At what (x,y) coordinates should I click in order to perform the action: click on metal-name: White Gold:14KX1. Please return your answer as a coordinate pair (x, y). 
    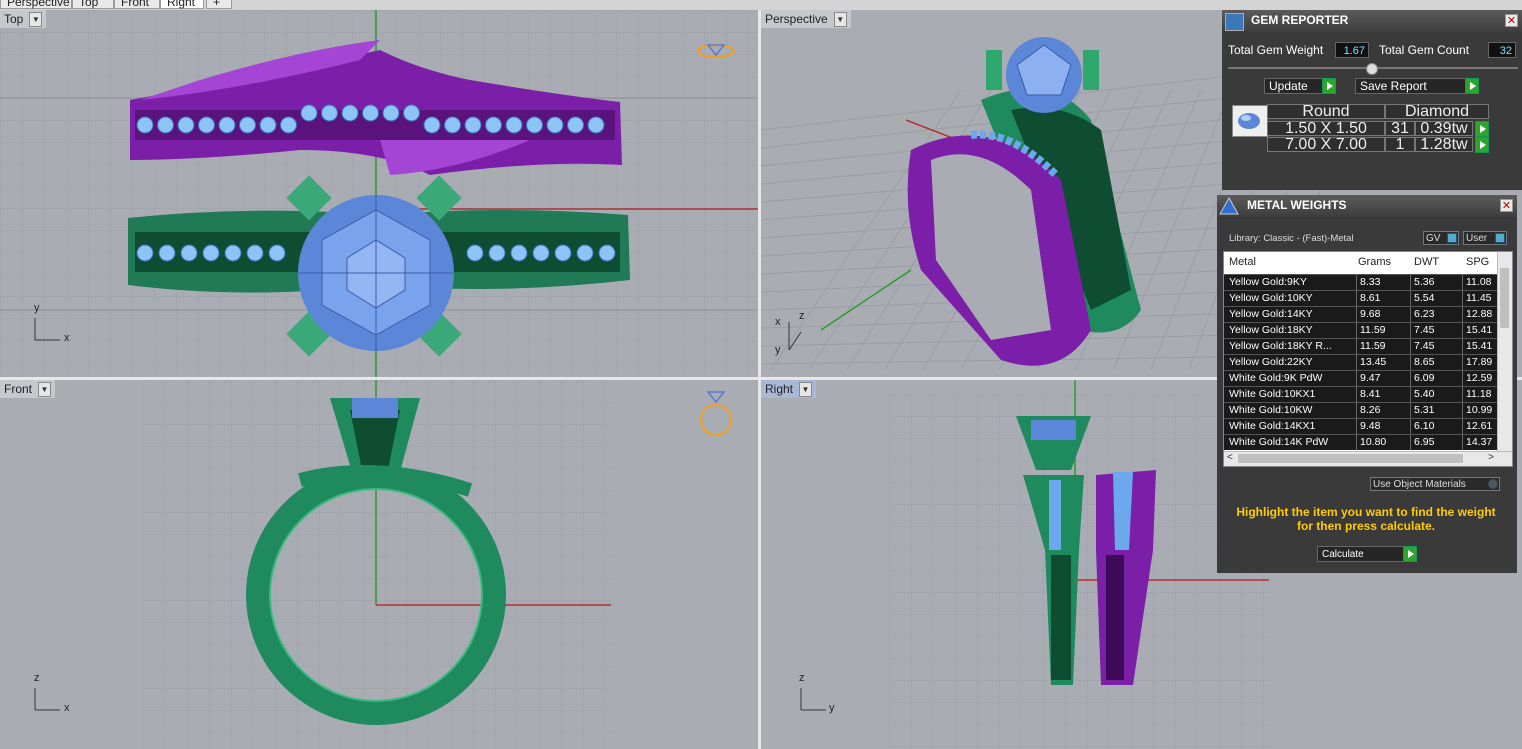
    Looking at the image, I should click on (1272, 426).